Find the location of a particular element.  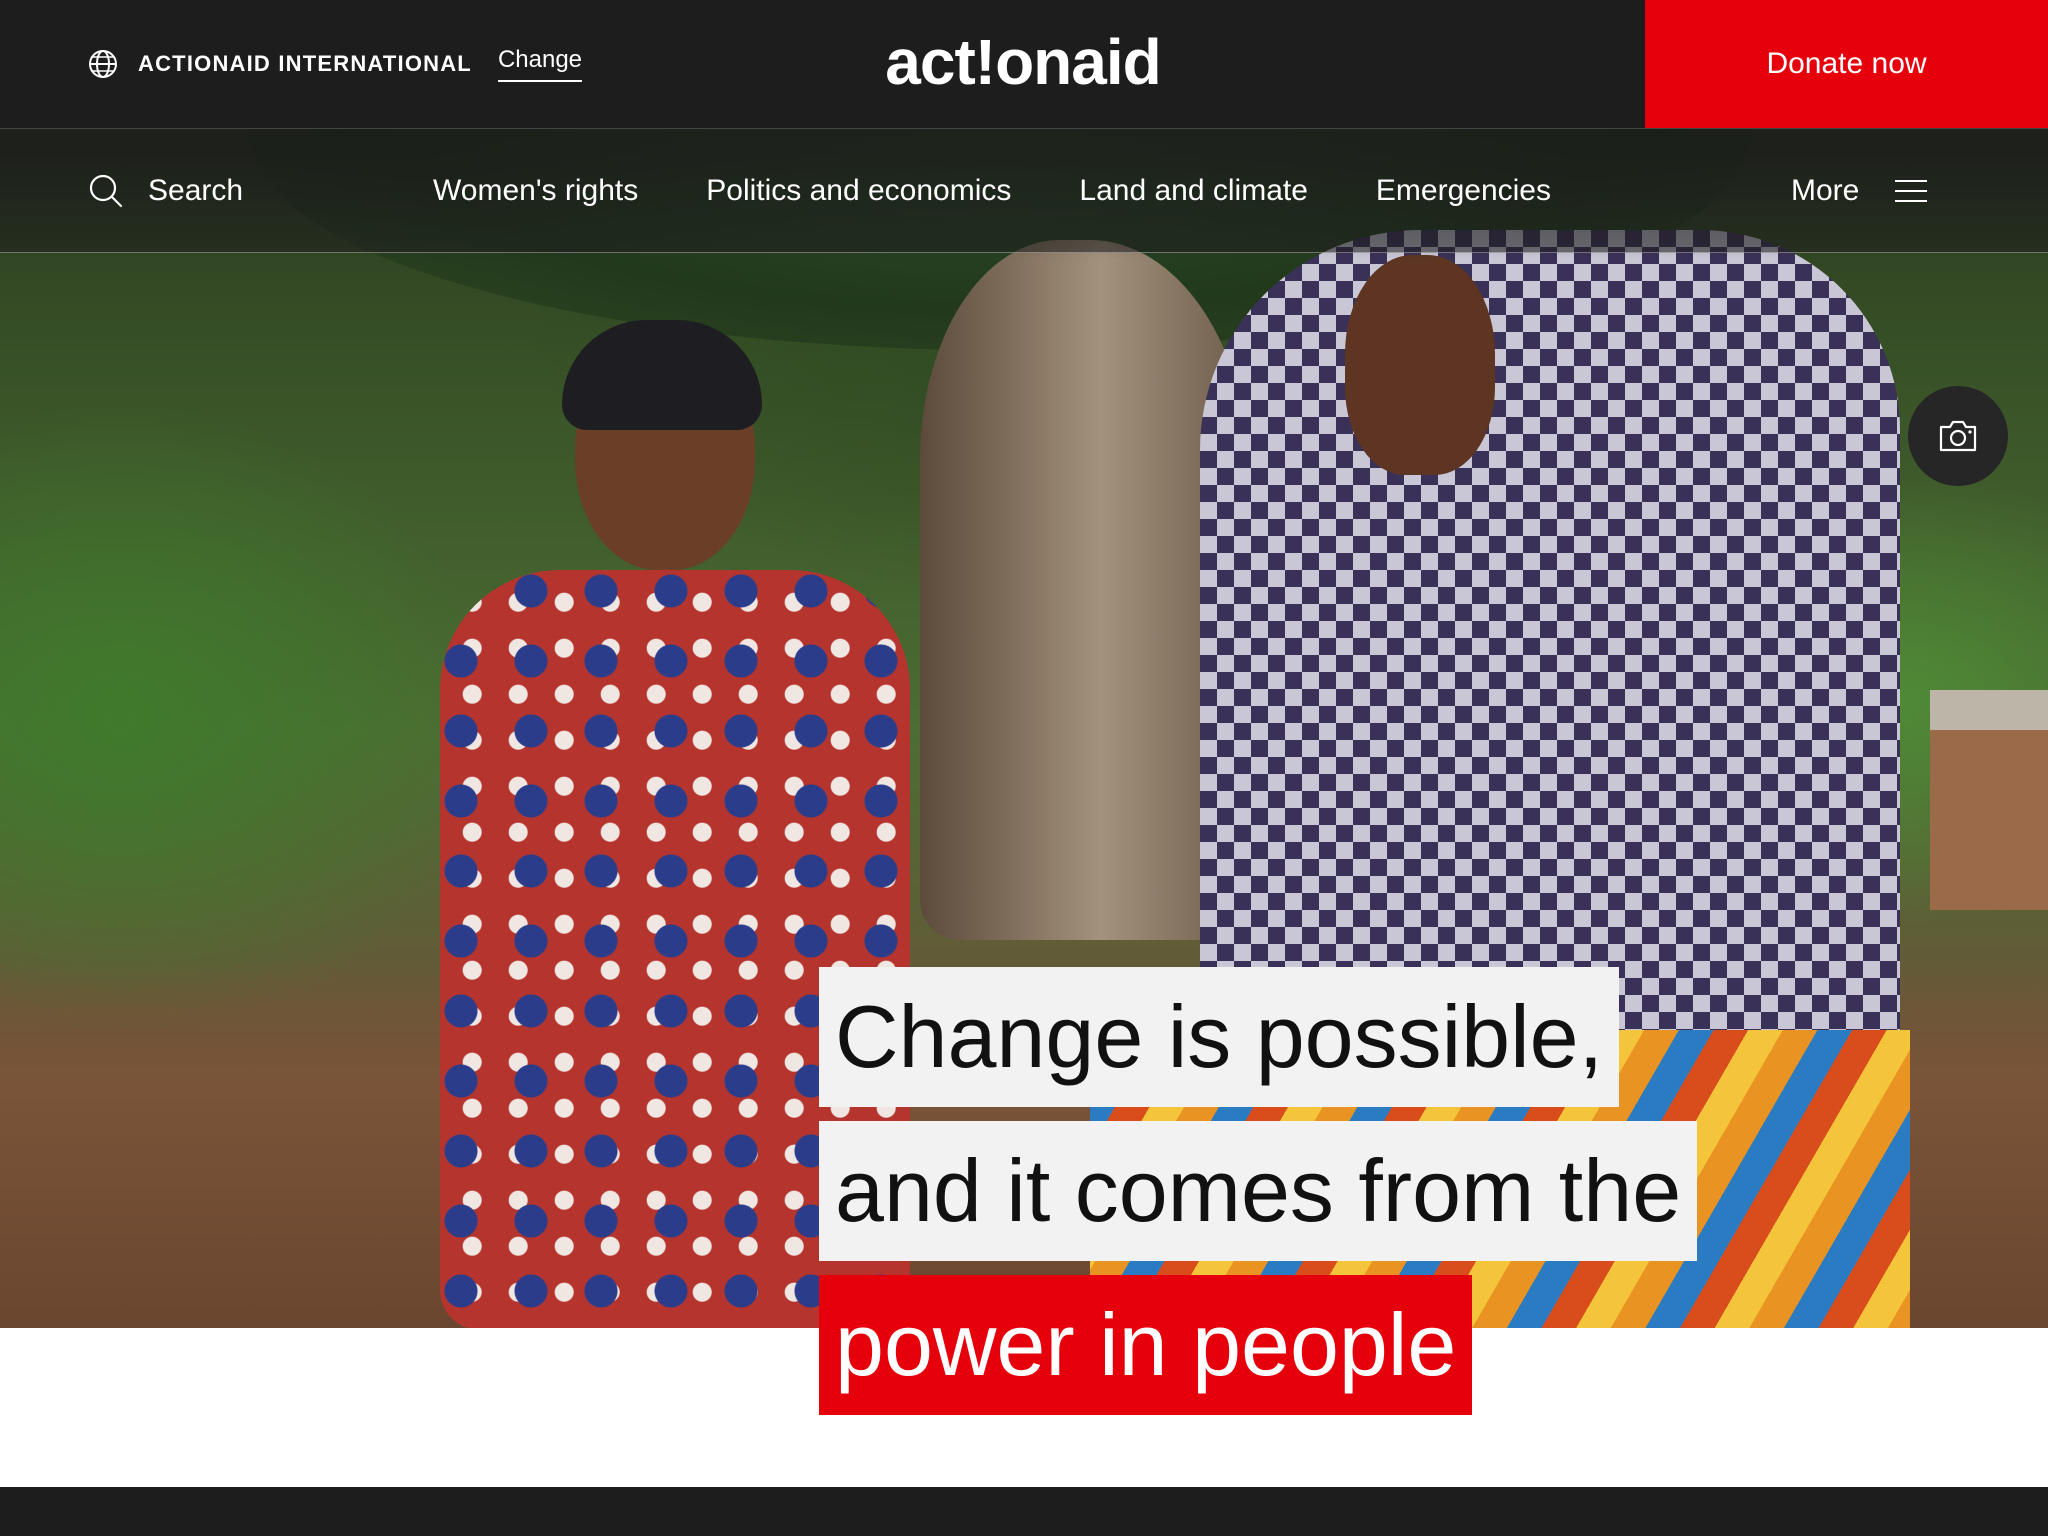

headline-line-3: power in people is located at coordinates (1146, 1345).